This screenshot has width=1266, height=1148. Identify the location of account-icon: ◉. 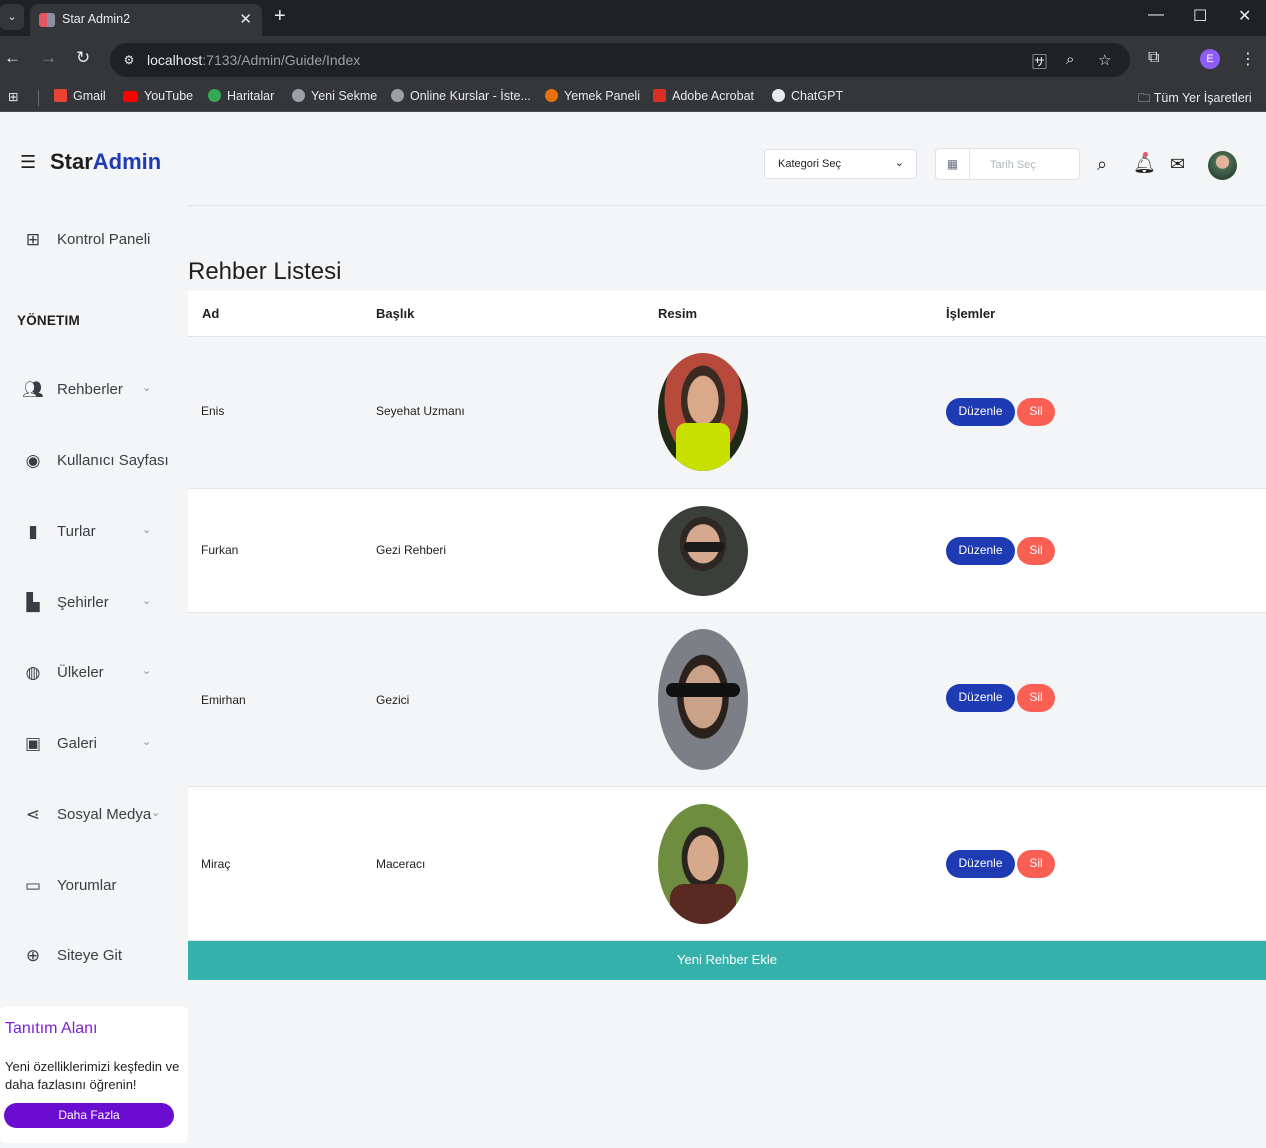
(33, 460).